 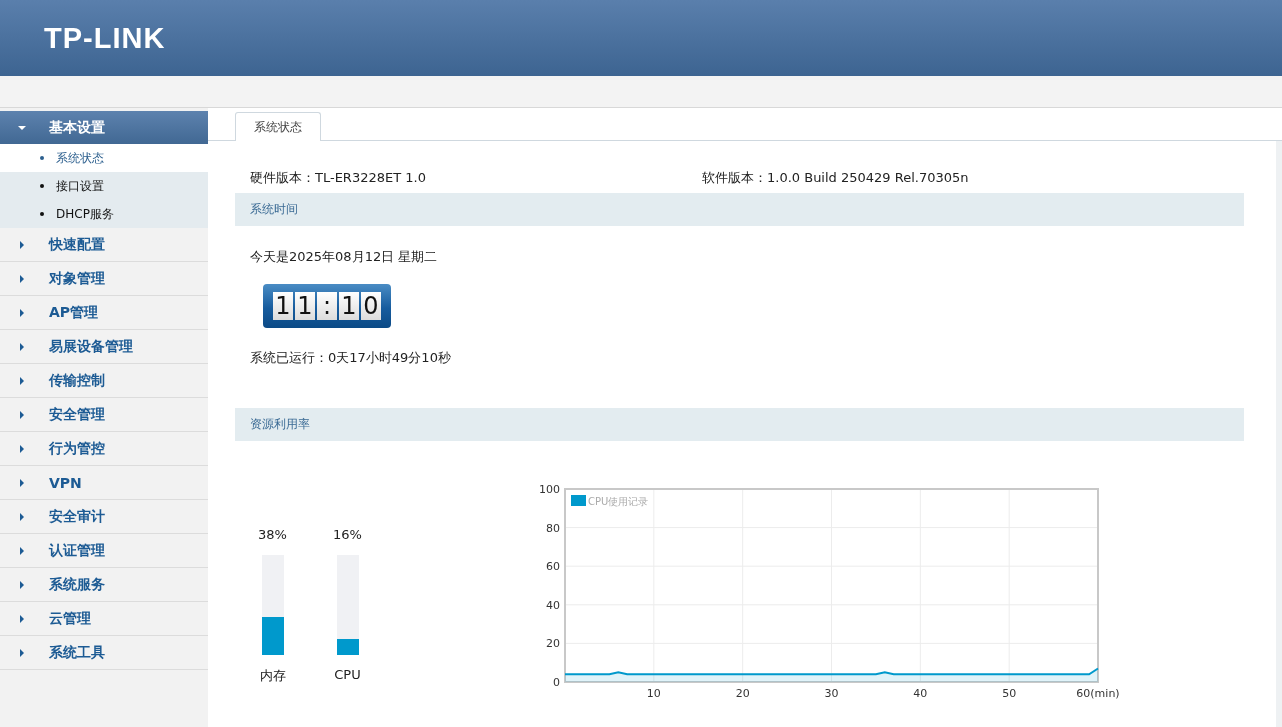 What do you see at coordinates (739, 209) in the screenshot?
I see `section-header: 系统时间` at bounding box center [739, 209].